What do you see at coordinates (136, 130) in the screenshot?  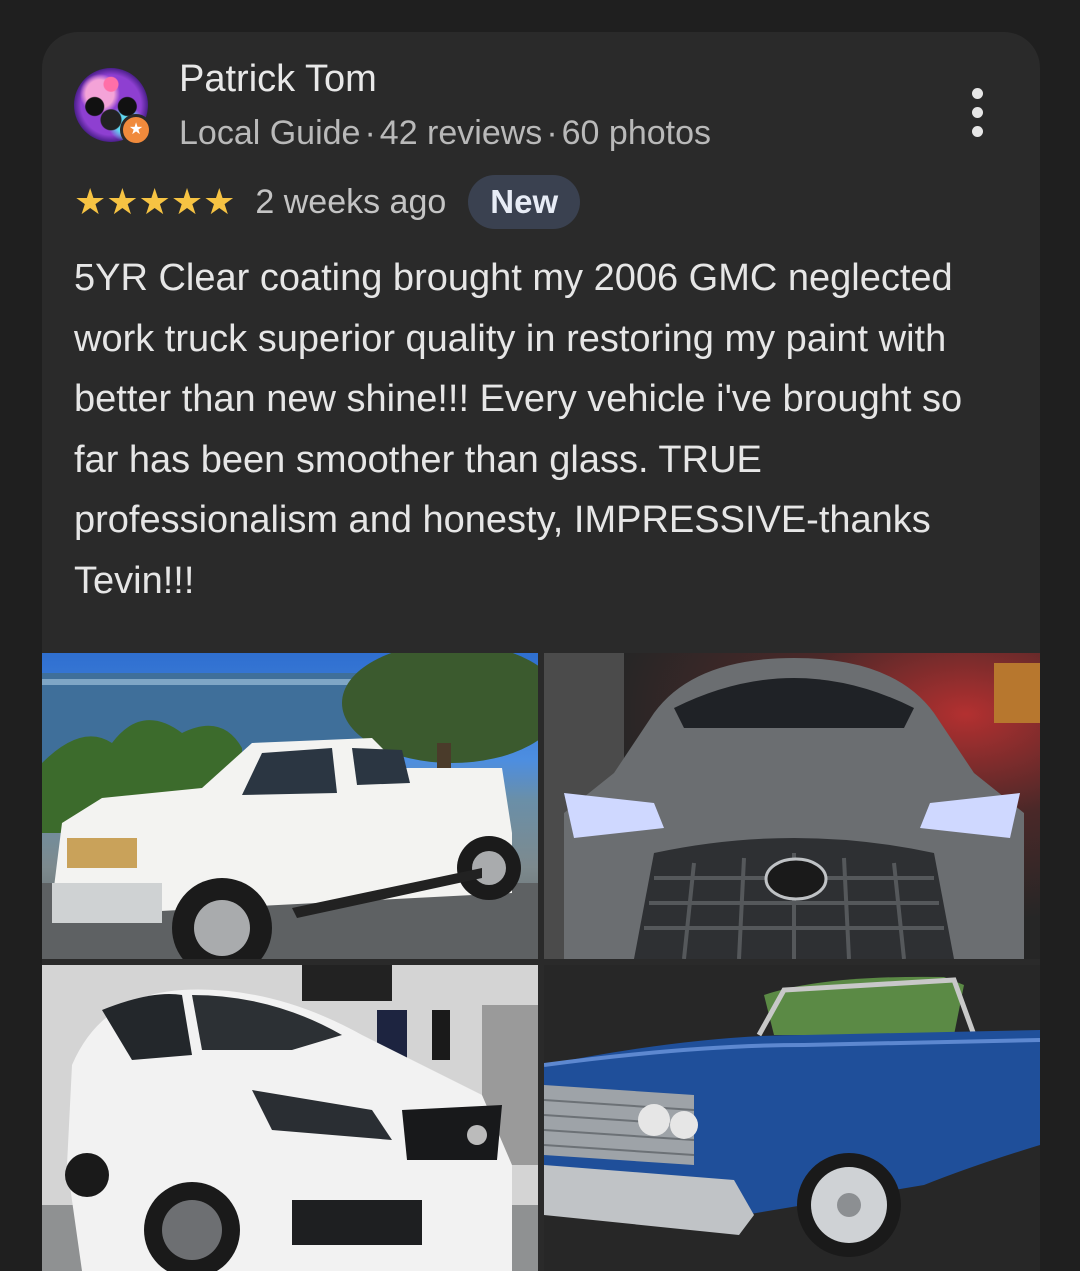 I see `local-guide-star-icon: ★` at bounding box center [136, 130].